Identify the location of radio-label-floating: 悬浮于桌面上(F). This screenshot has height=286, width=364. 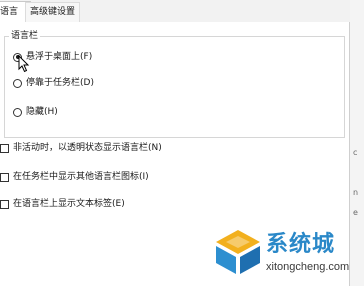
(59, 57).